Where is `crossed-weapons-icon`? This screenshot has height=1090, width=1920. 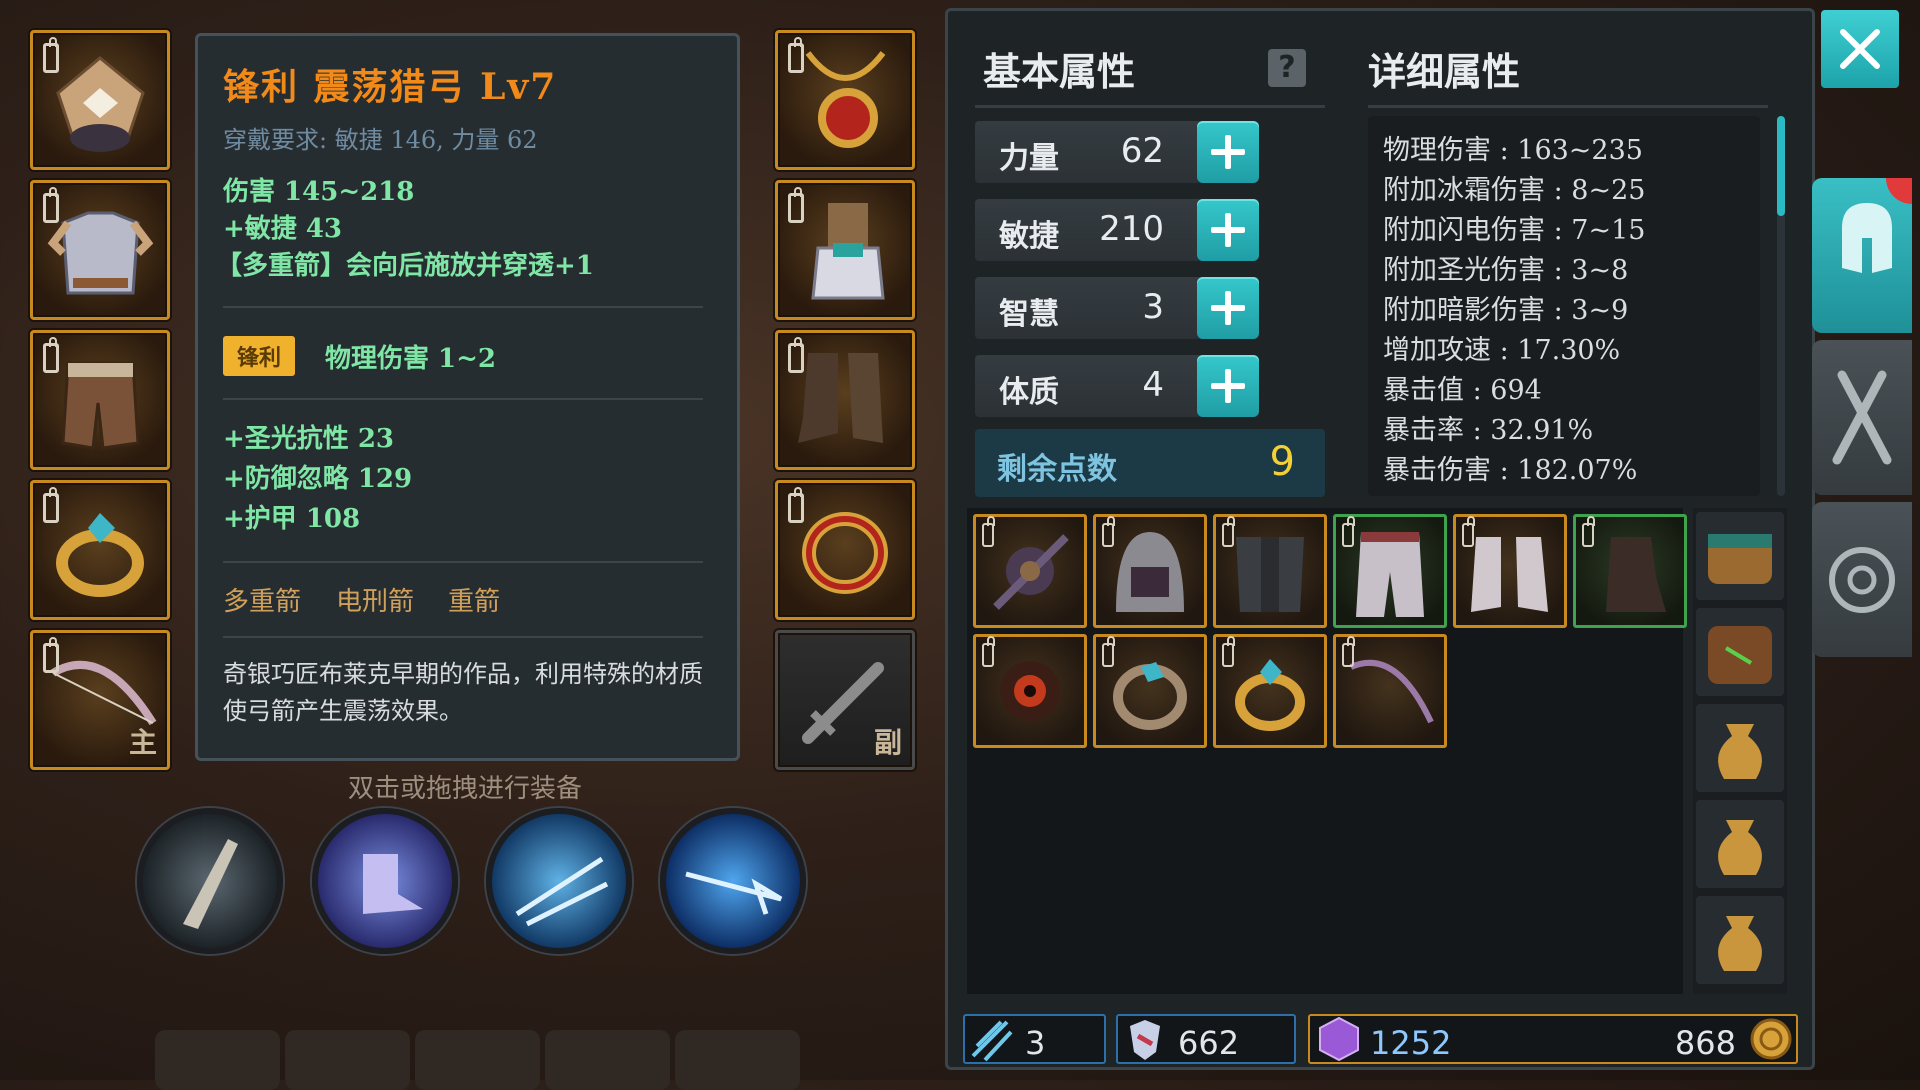 crossed-weapons-icon is located at coordinates (1862, 417).